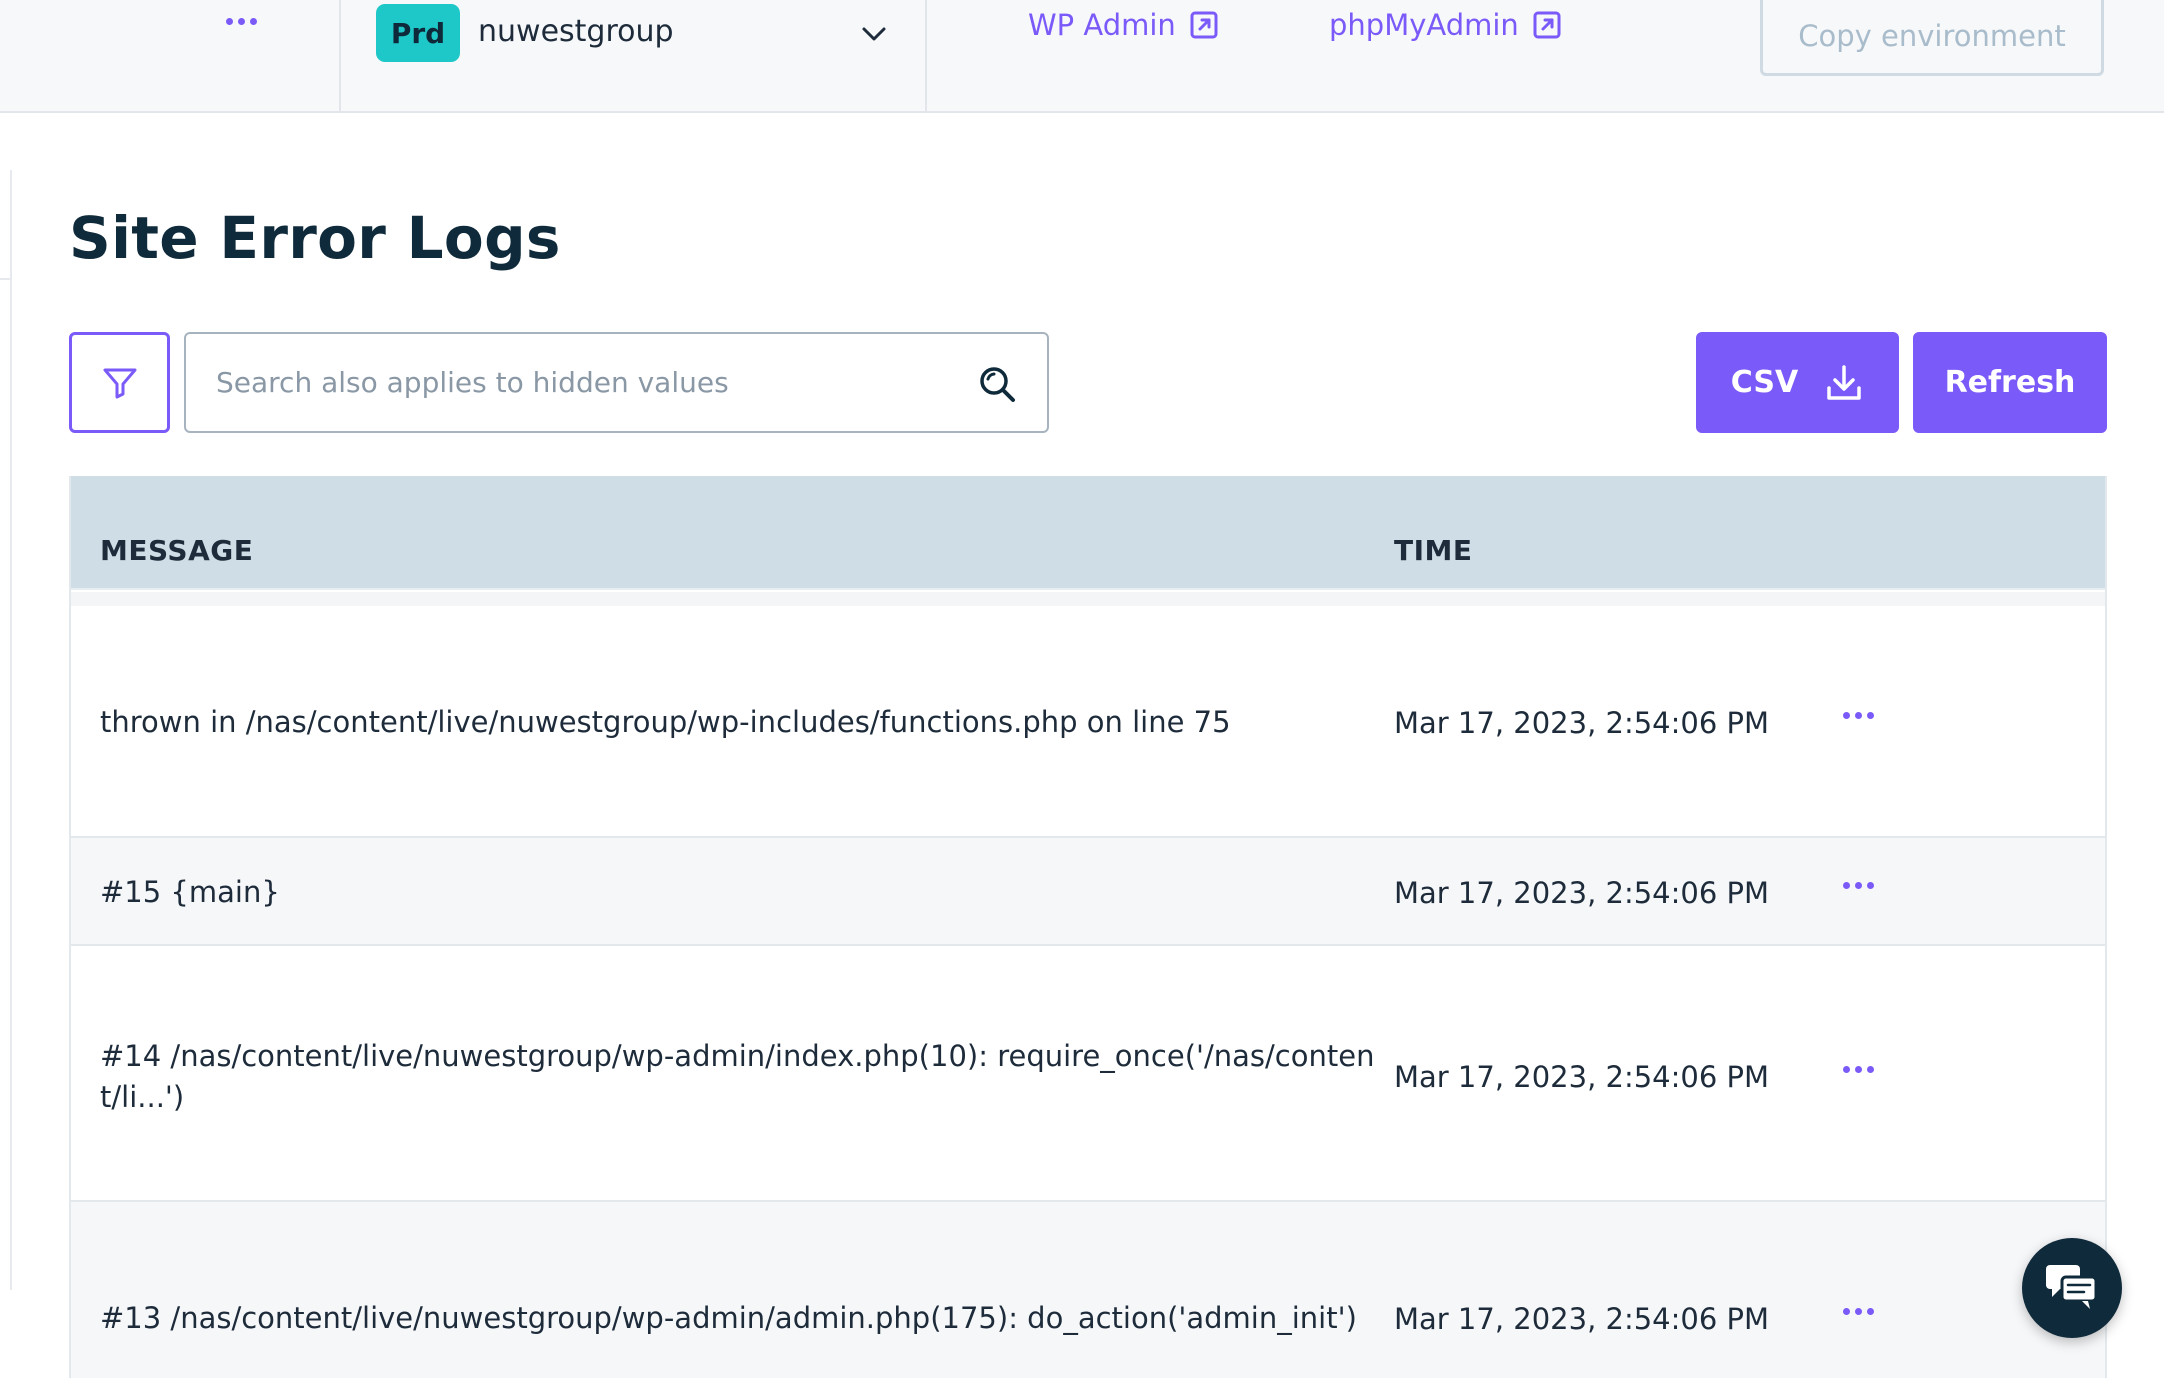  What do you see at coordinates (874, 34) in the screenshot?
I see `chevron-down-icon` at bounding box center [874, 34].